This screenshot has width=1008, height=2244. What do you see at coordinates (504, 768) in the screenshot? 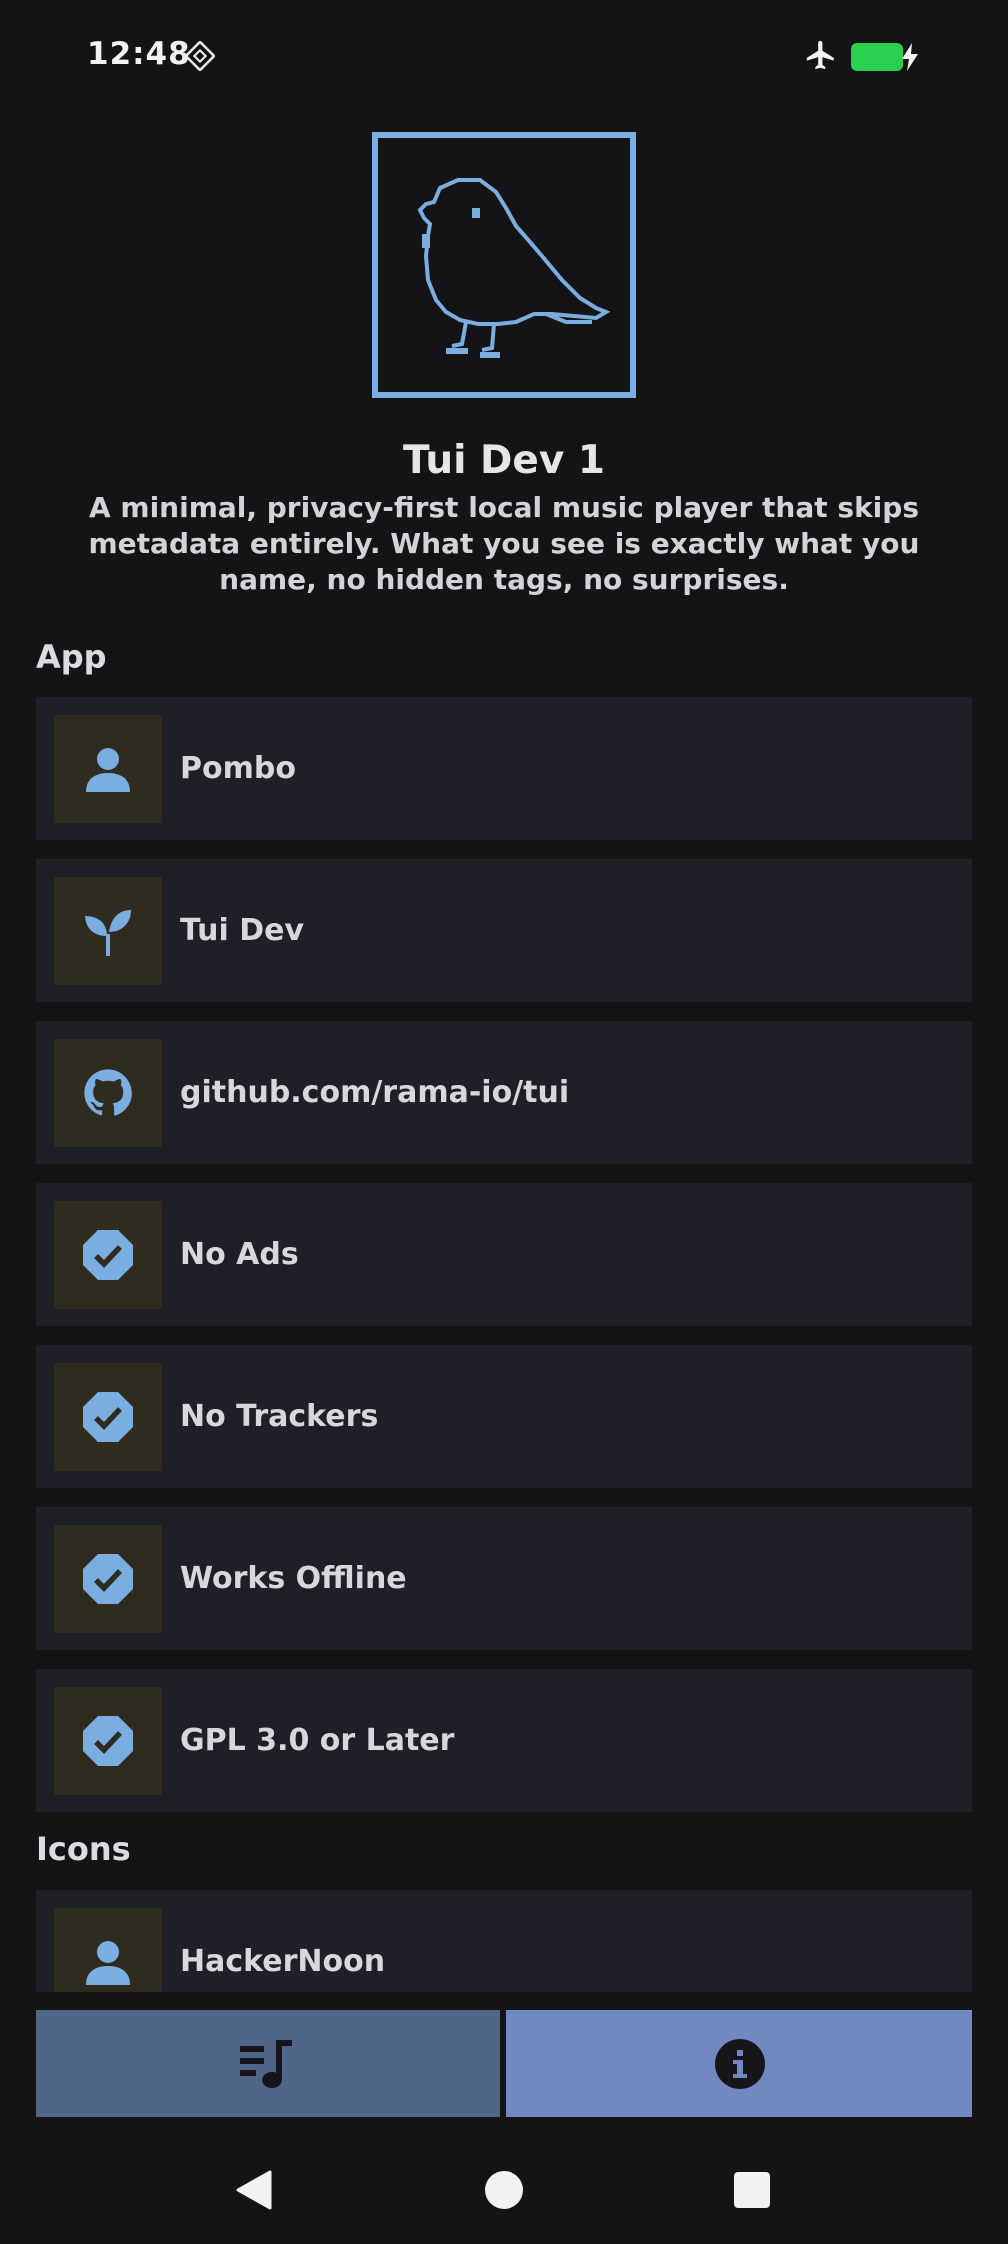
I see `list-item-pombo: Pombo` at bounding box center [504, 768].